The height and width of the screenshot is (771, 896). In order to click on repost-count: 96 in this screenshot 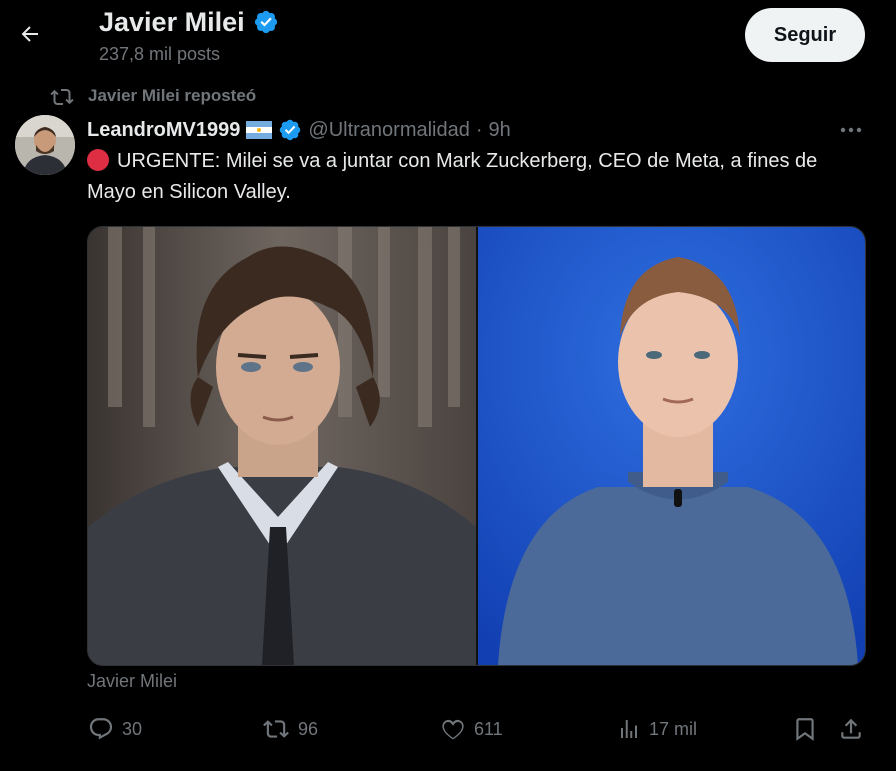, I will do `click(308, 728)`.